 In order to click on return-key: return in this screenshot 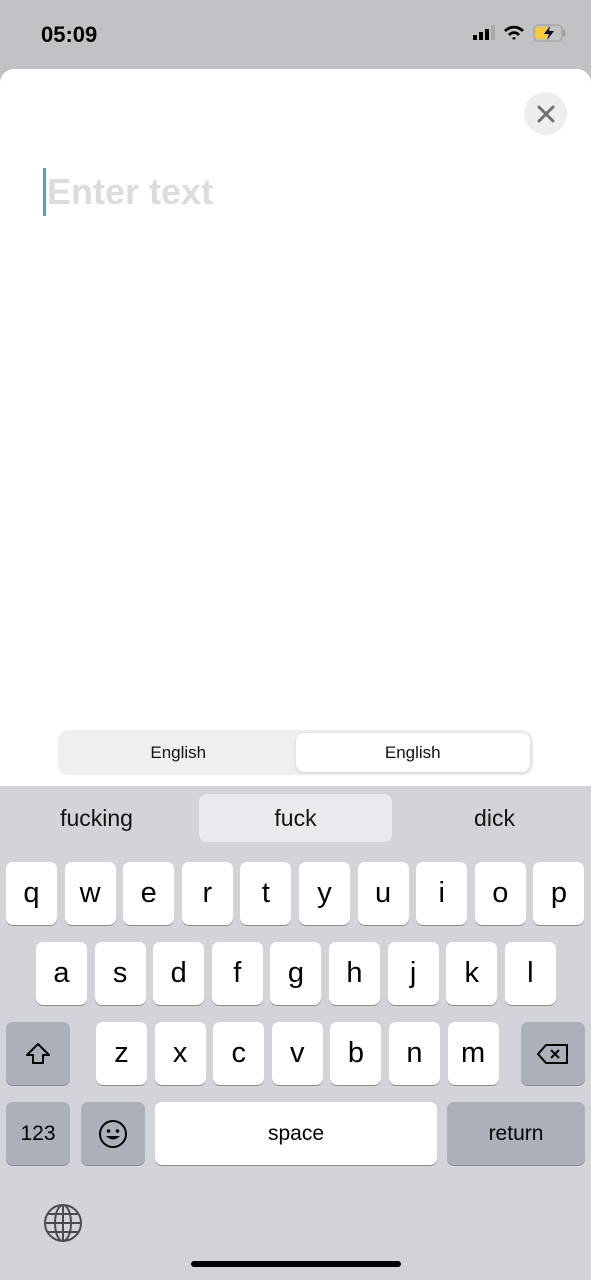, I will do `click(516, 1133)`.